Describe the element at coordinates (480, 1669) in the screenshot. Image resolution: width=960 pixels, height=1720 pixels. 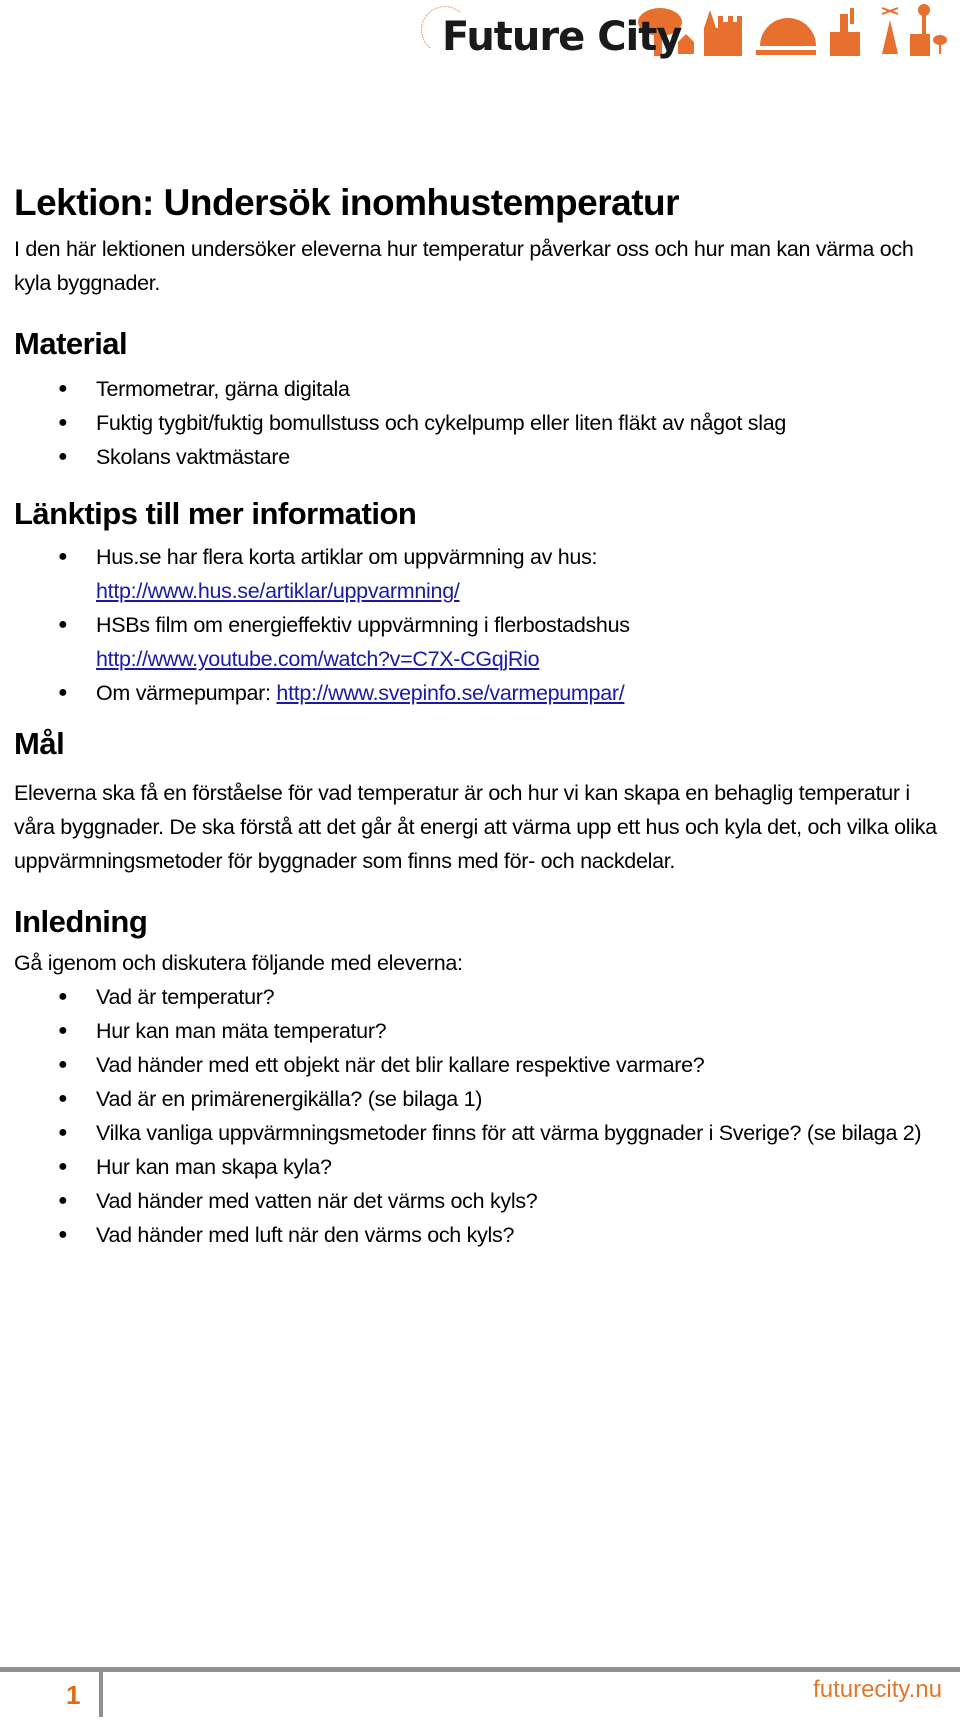
I see `footer-divider` at that location.